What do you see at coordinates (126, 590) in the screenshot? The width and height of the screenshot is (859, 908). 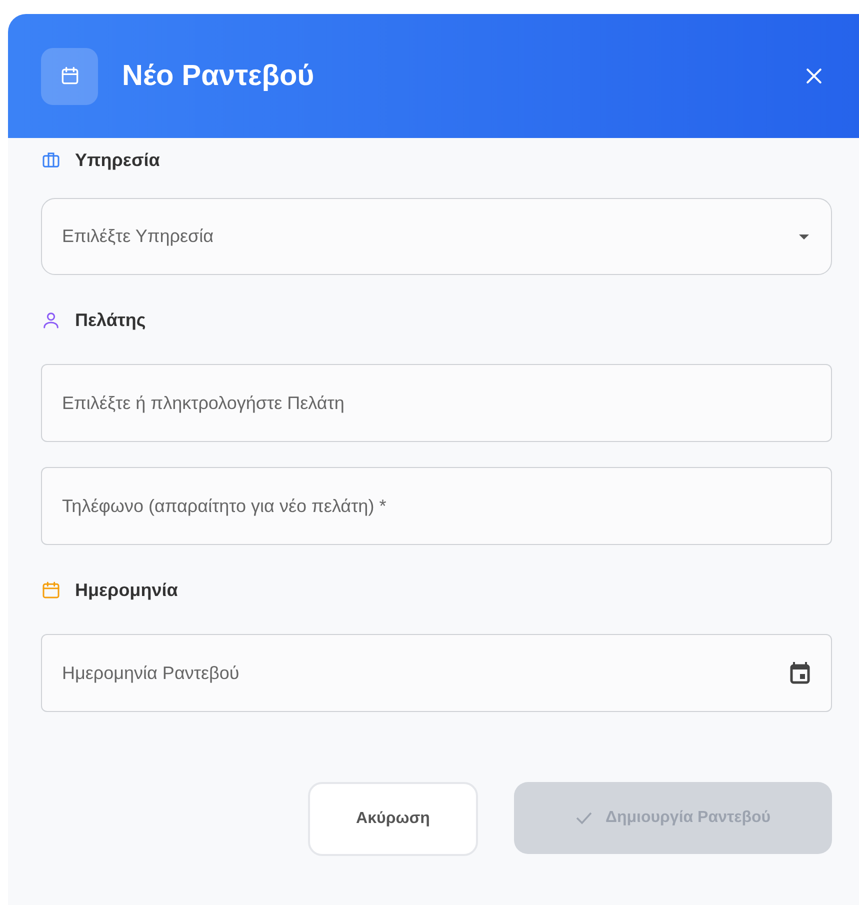 I see `section-label: Ημερομηνία` at bounding box center [126, 590].